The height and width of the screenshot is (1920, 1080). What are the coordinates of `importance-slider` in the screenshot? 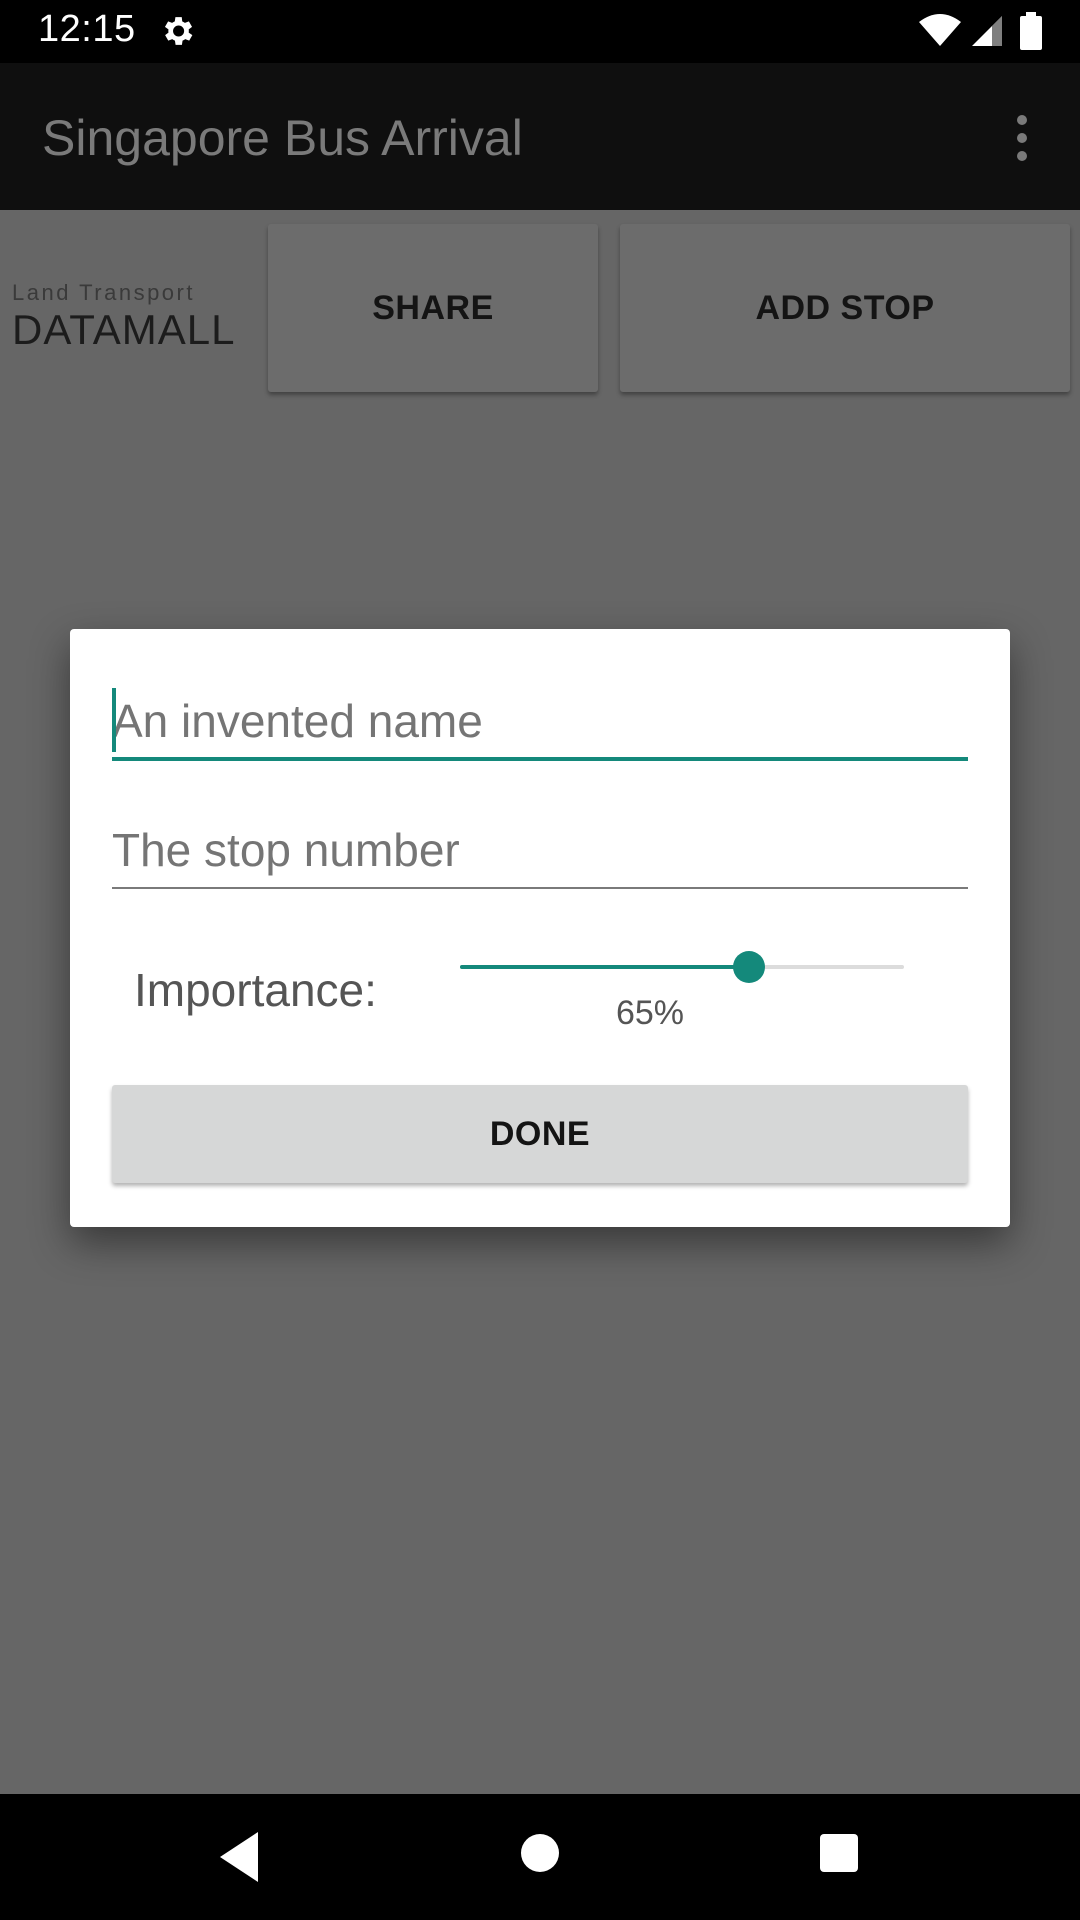 It's located at (682, 967).